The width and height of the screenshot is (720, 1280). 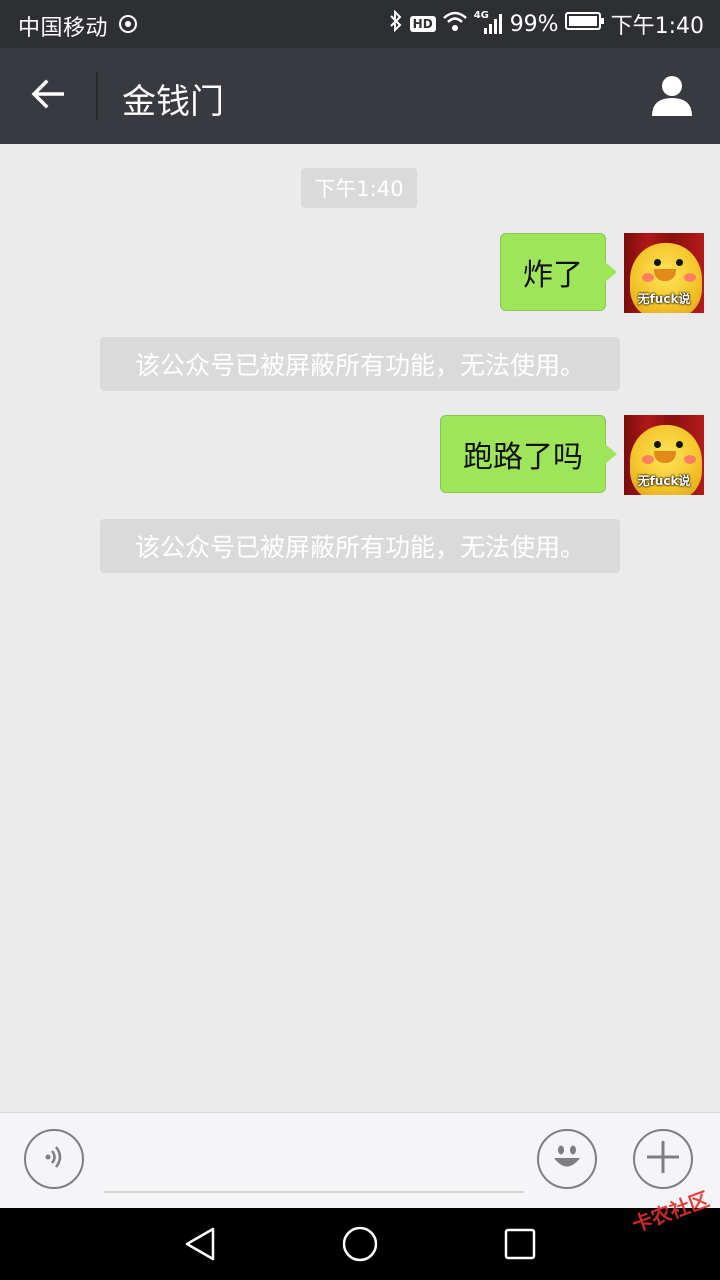 I want to click on hd-badge: HD, so click(x=422, y=24).